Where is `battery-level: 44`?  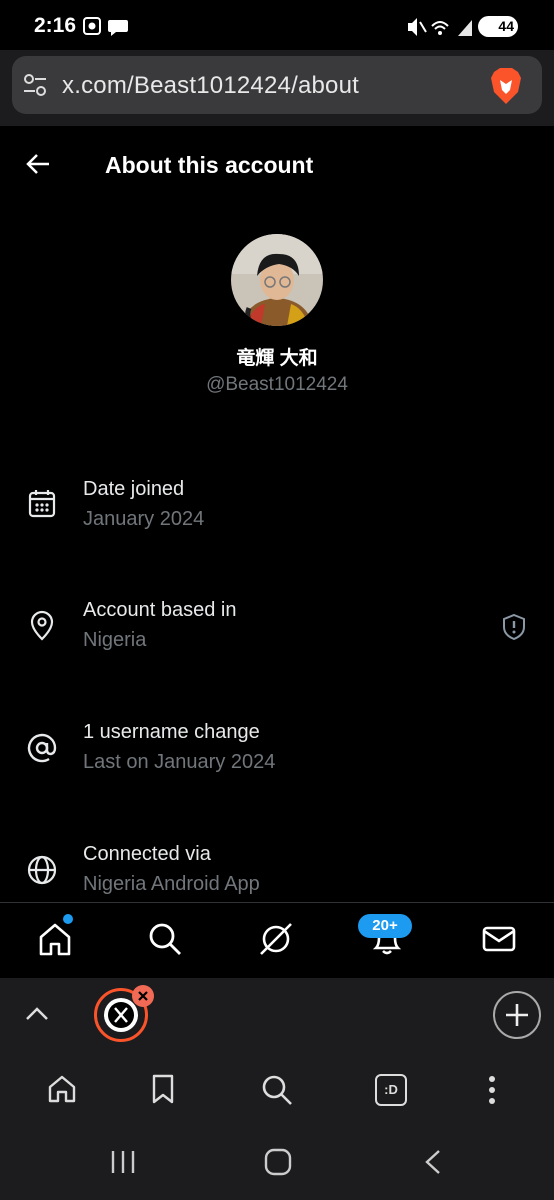 battery-level: 44 is located at coordinates (506, 26).